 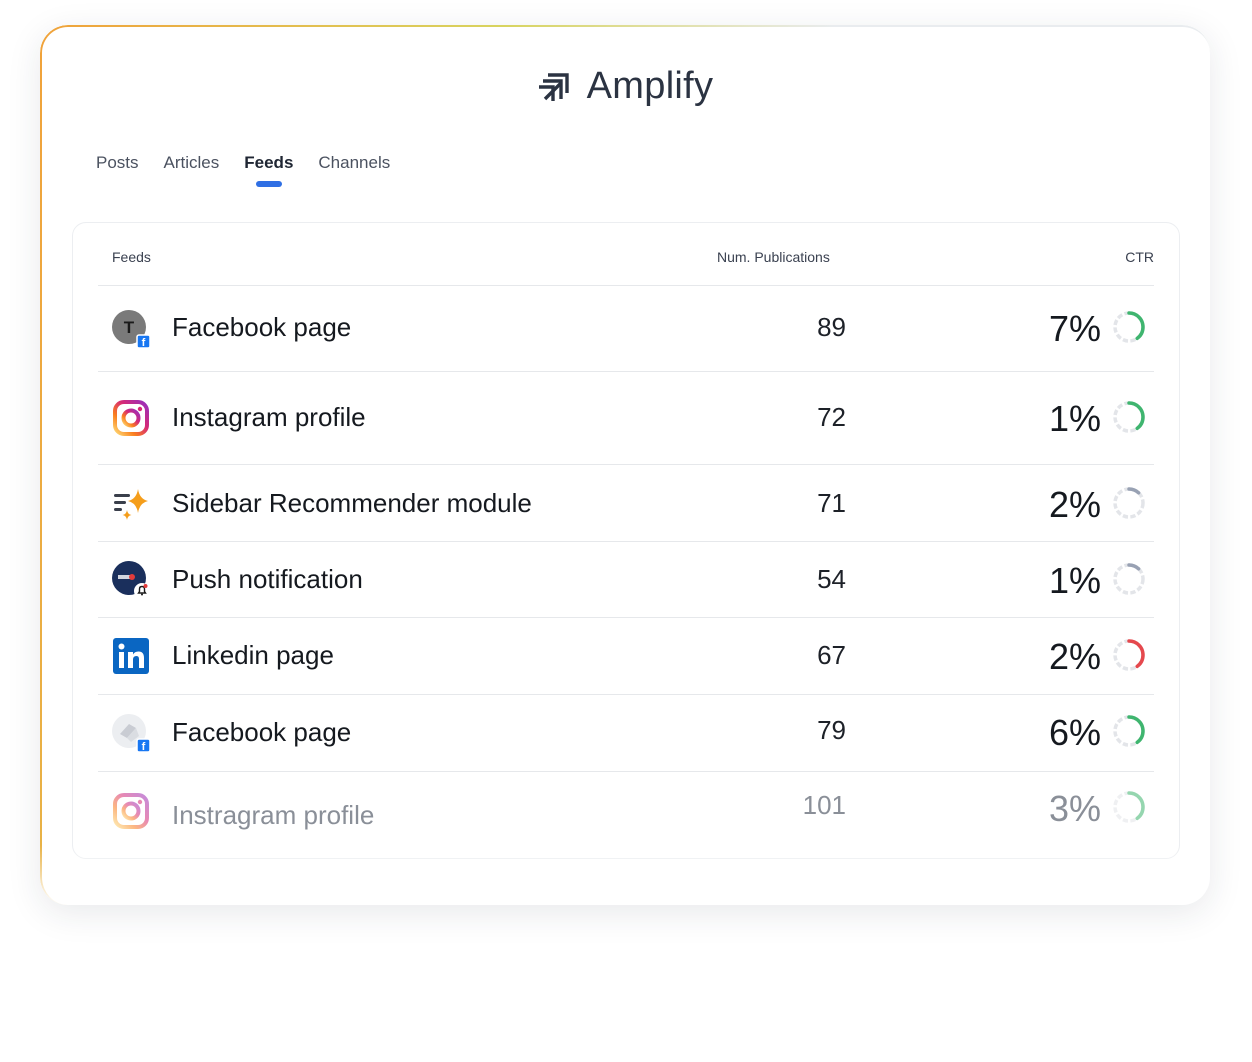 I want to click on sparkle-list-icon, so click(x=131, y=504).